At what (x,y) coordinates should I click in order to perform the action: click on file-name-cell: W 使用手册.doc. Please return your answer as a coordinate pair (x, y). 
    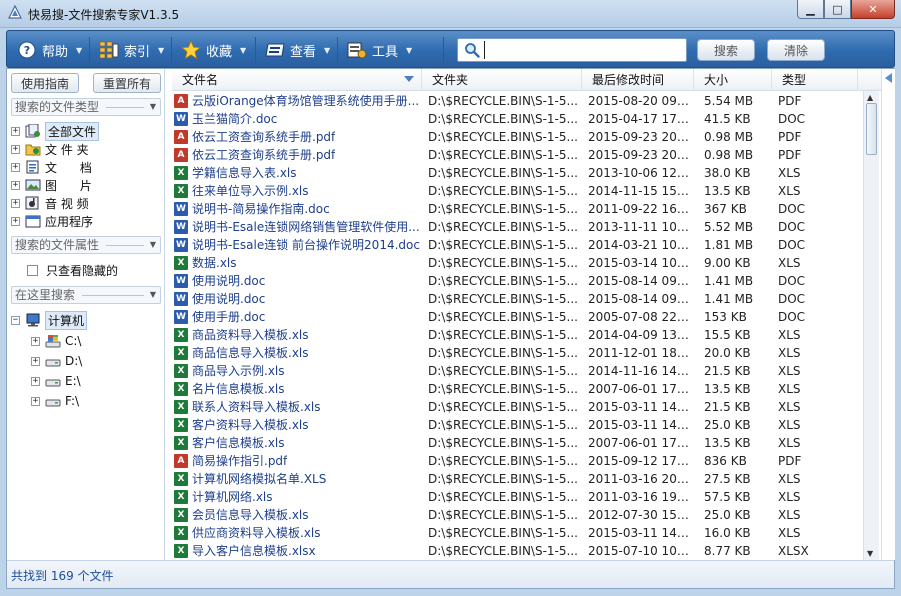
    Looking at the image, I should click on (297, 317).